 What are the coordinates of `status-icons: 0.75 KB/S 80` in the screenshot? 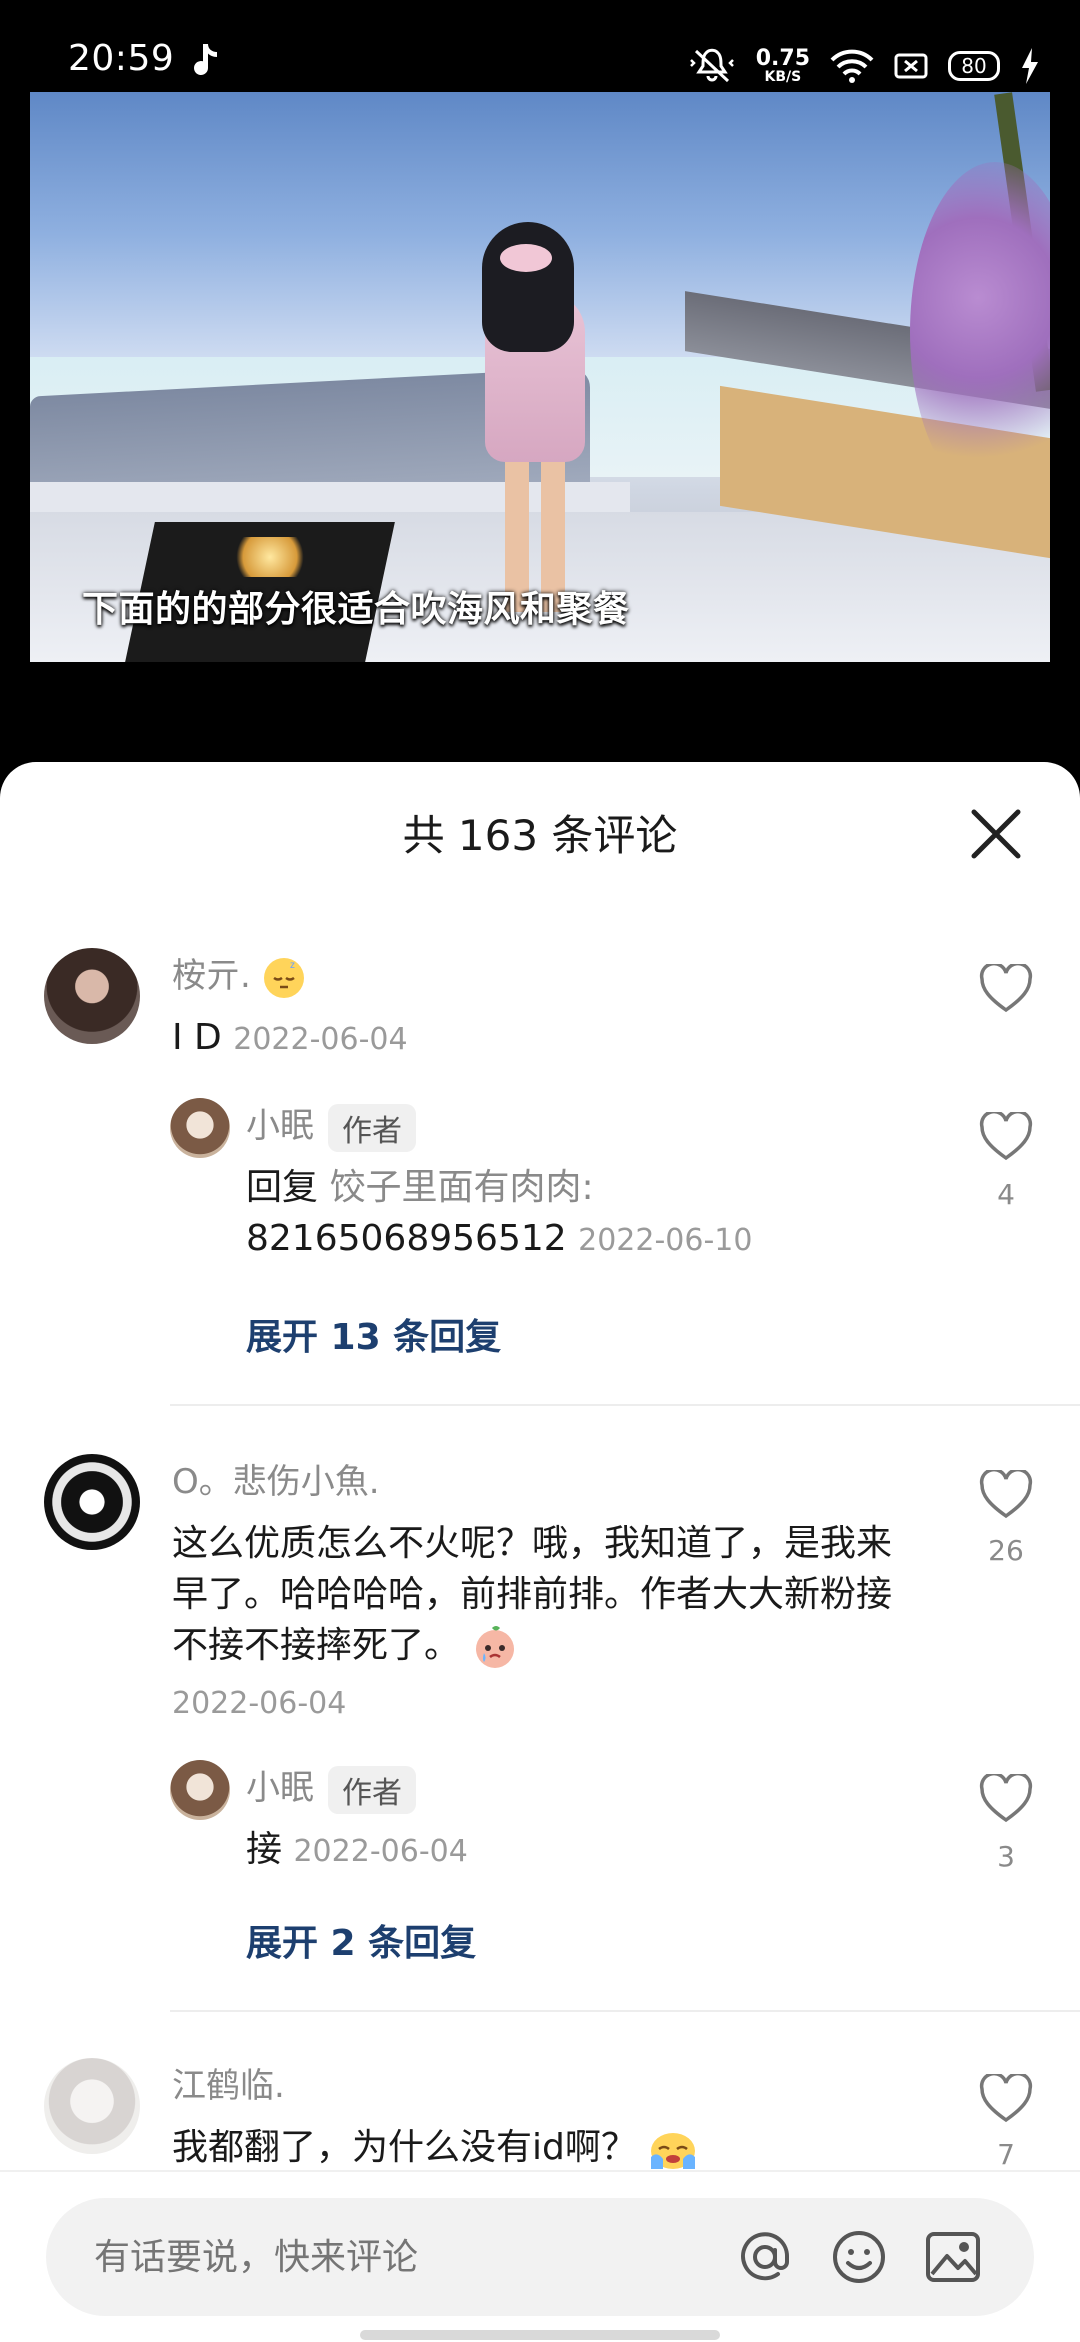 It's located at (864, 66).